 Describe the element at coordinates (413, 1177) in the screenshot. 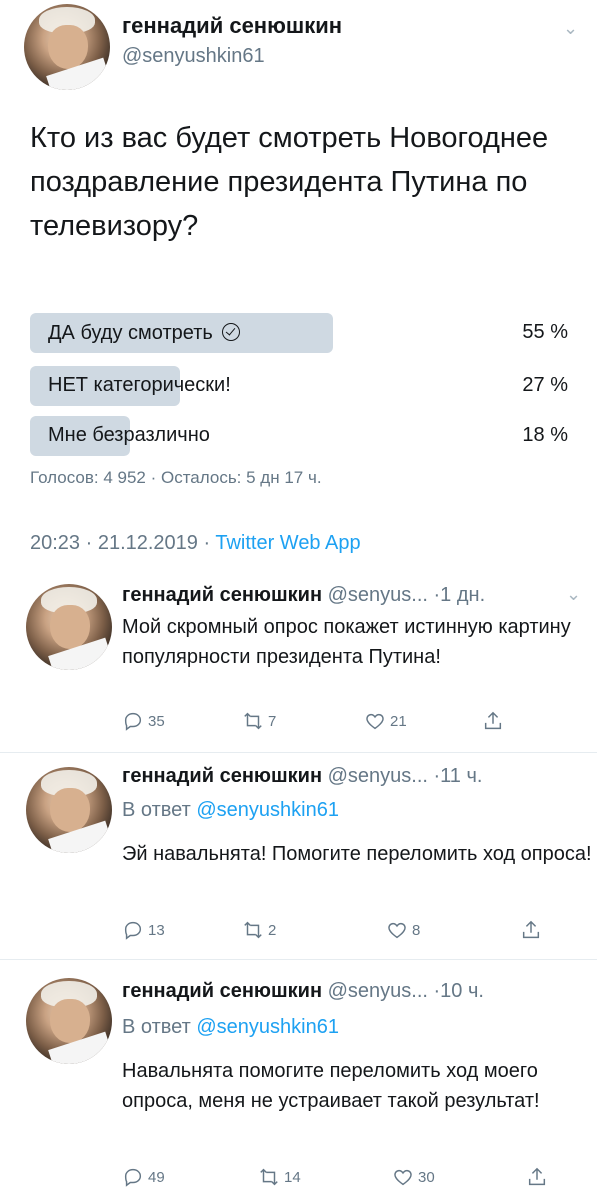

I see `like-button: 30` at that location.